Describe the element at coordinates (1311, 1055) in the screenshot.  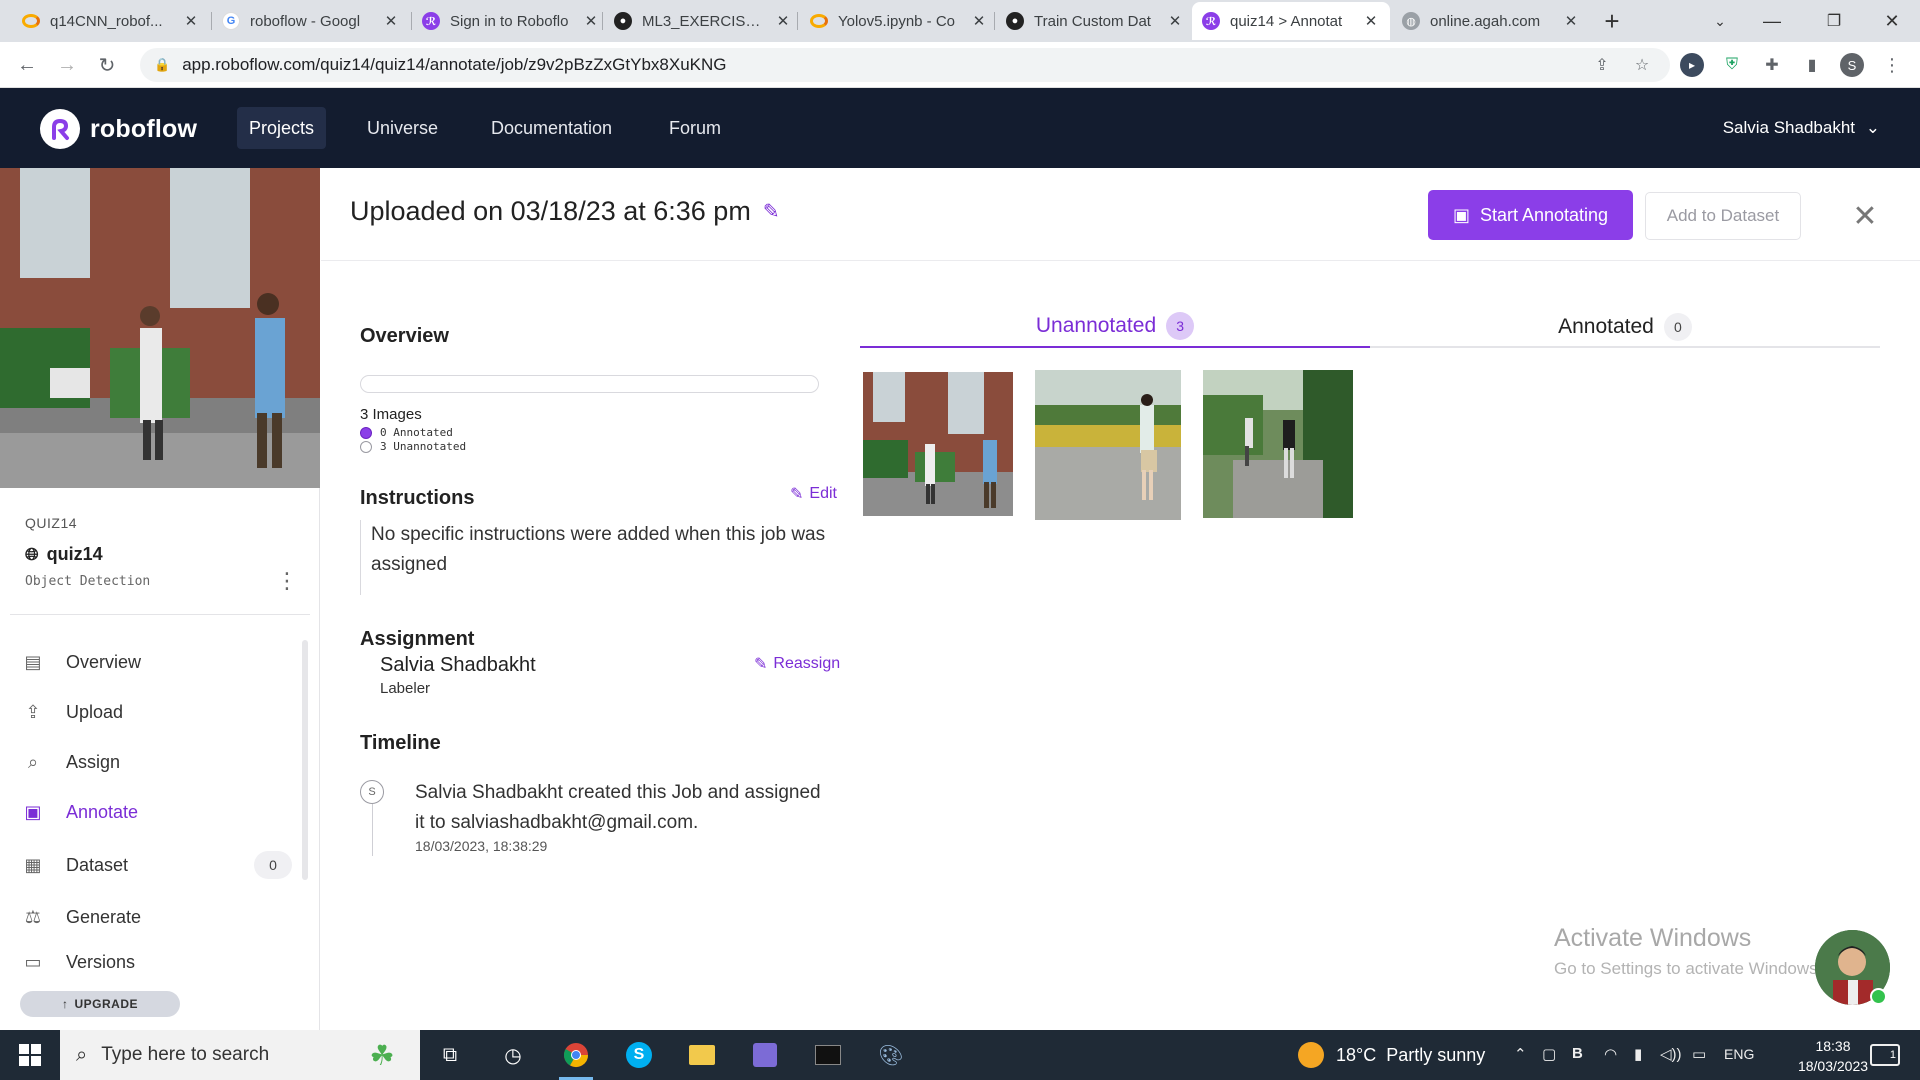
I see `partly-sunny-icon` at that location.